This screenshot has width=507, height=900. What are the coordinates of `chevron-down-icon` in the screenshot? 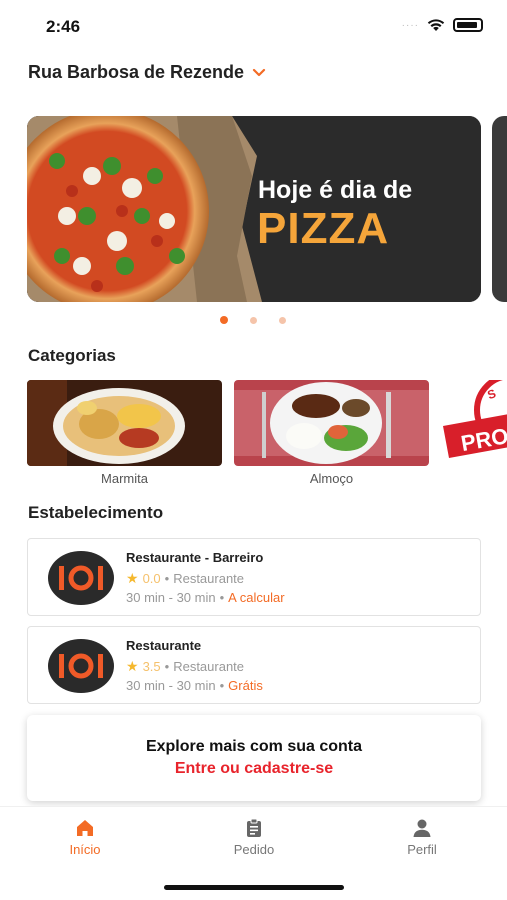 It's located at (259, 72).